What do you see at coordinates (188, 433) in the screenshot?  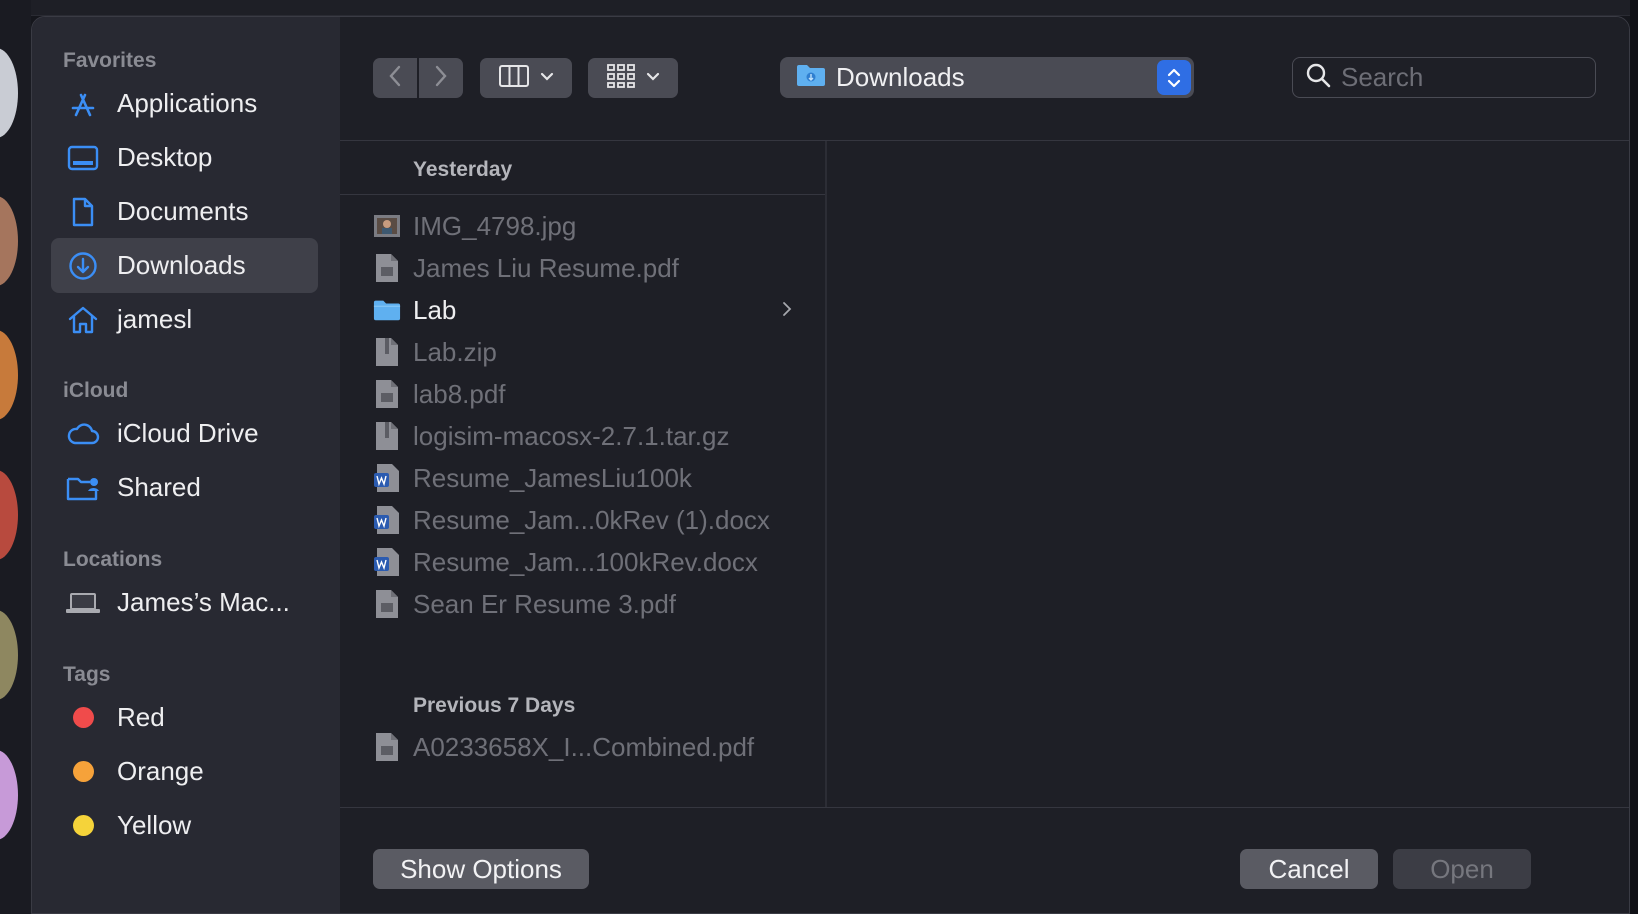 I see `sidebar-item-label: iCloud Drive` at bounding box center [188, 433].